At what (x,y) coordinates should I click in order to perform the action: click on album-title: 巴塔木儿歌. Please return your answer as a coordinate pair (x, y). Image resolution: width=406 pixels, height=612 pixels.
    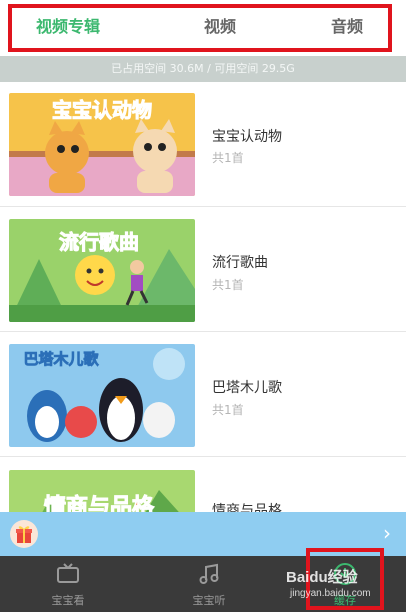
    Looking at the image, I should click on (247, 388).